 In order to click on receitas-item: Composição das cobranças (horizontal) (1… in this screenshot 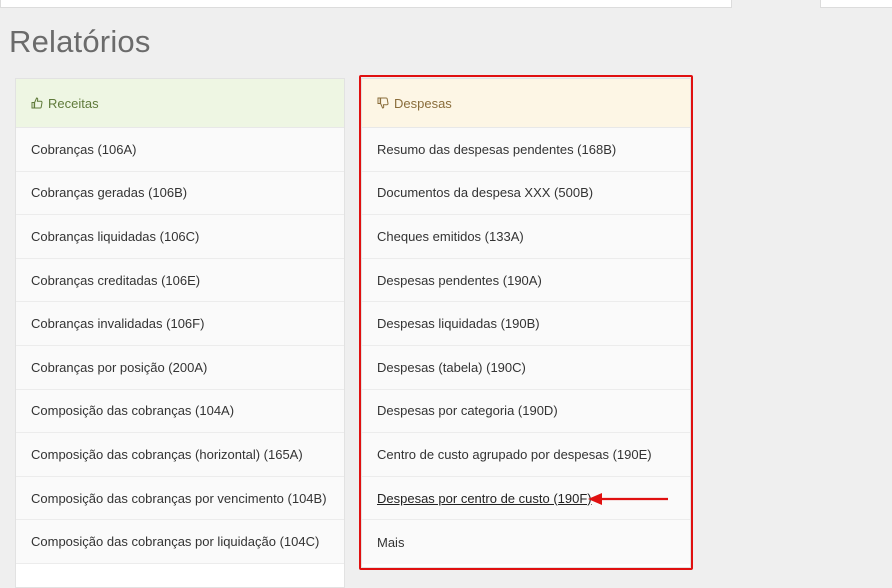, I will do `click(180, 455)`.